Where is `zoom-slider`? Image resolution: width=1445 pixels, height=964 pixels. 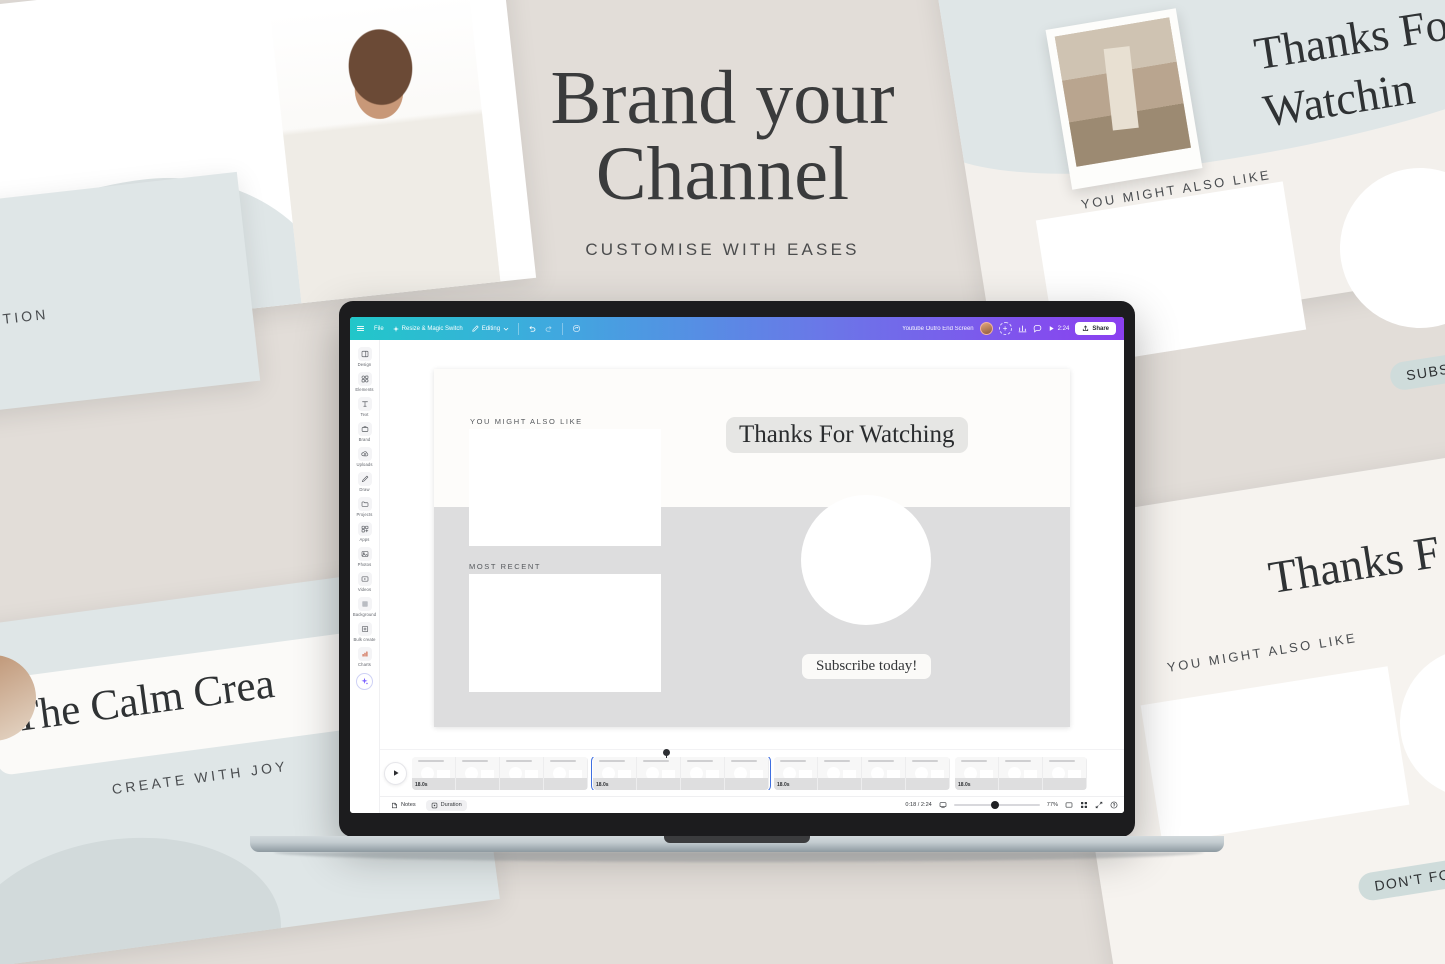
zoom-slider is located at coordinates (996, 805).